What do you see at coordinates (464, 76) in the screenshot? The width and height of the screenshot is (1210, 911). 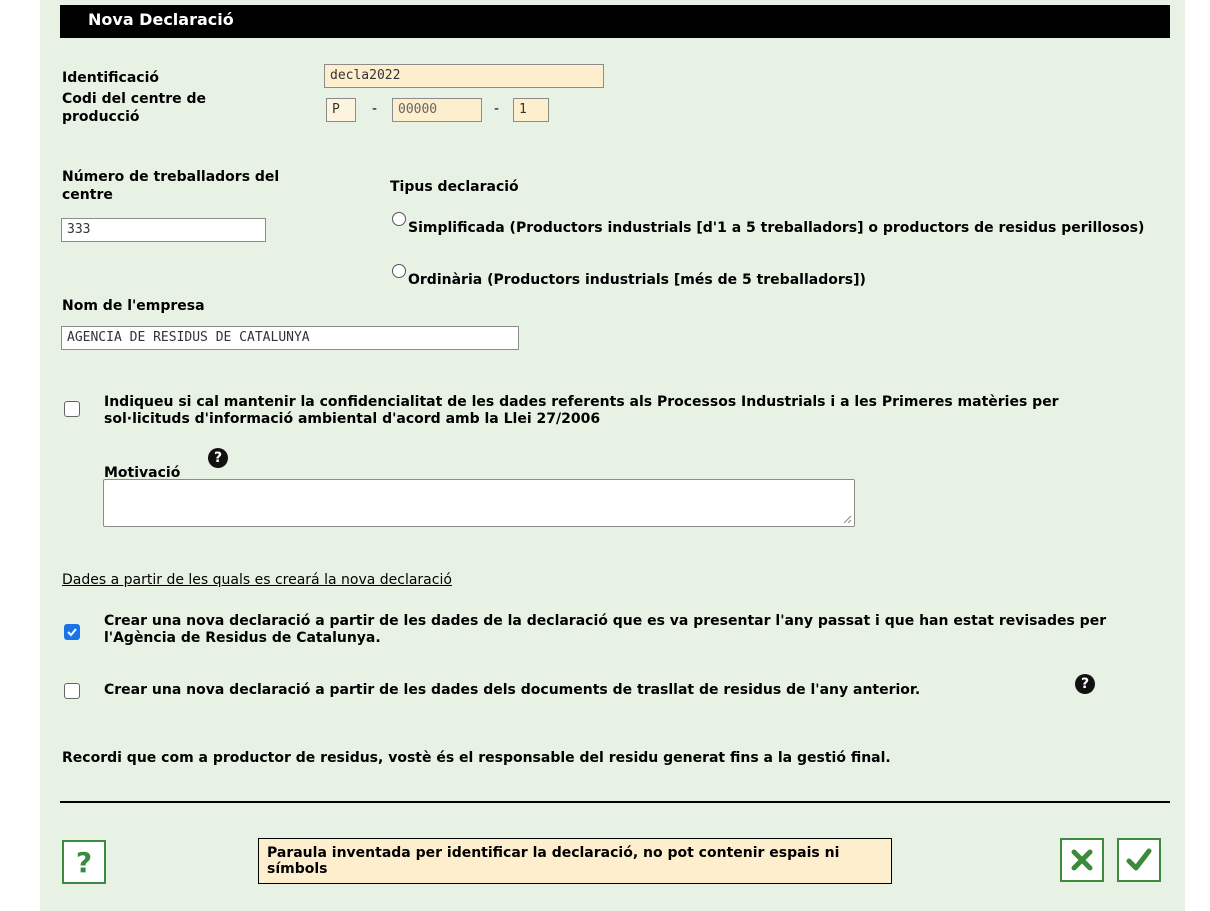 I see `identification-input: decla2022` at bounding box center [464, 76].